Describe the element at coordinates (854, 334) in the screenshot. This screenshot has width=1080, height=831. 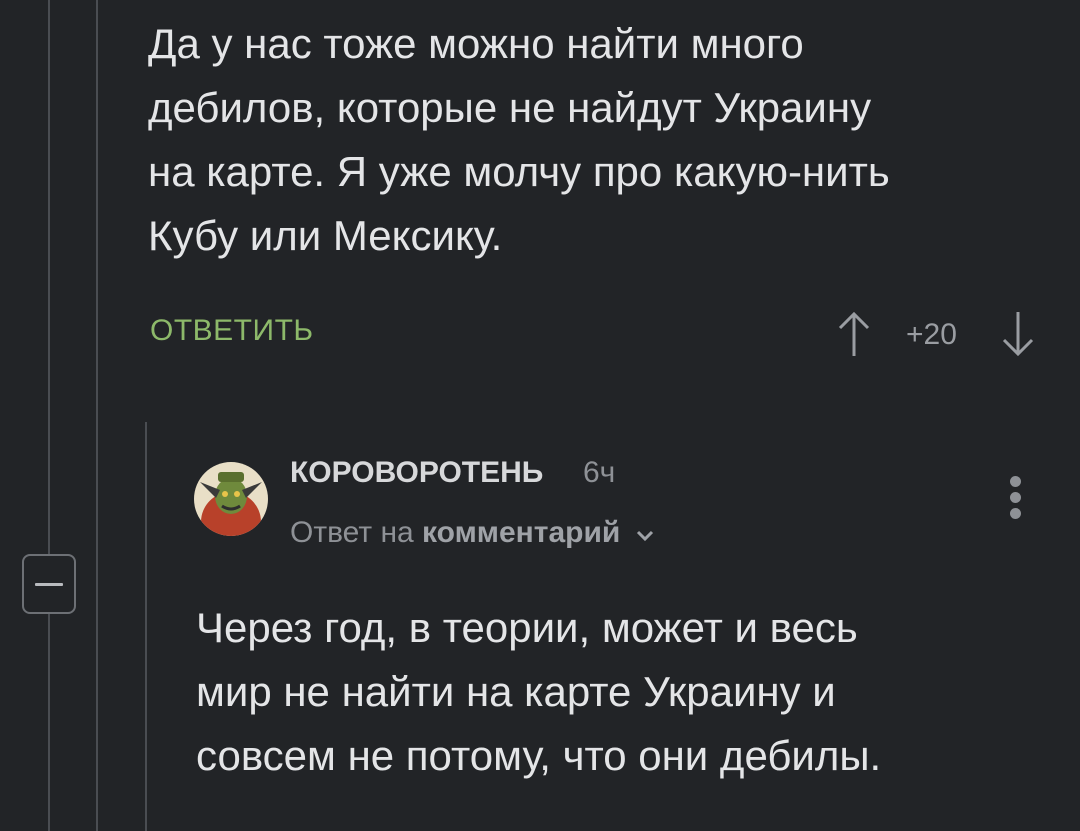
I see `arrow-up-icon` at that location.